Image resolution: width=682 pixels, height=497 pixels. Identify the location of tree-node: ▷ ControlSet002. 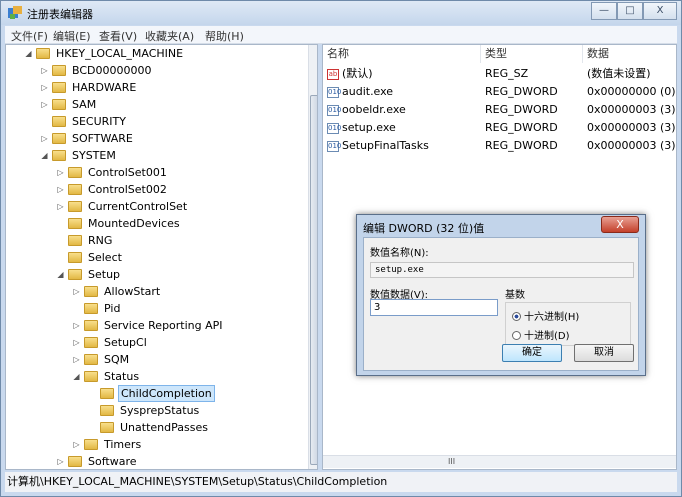
(156, 189).